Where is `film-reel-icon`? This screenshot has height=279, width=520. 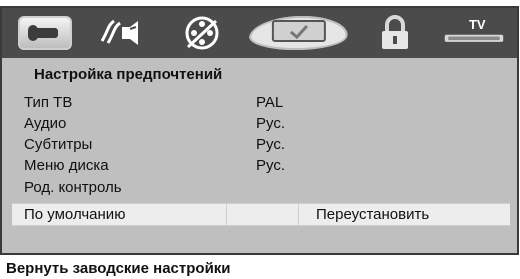
film-reel-icon is located at coordinates (202, 33).